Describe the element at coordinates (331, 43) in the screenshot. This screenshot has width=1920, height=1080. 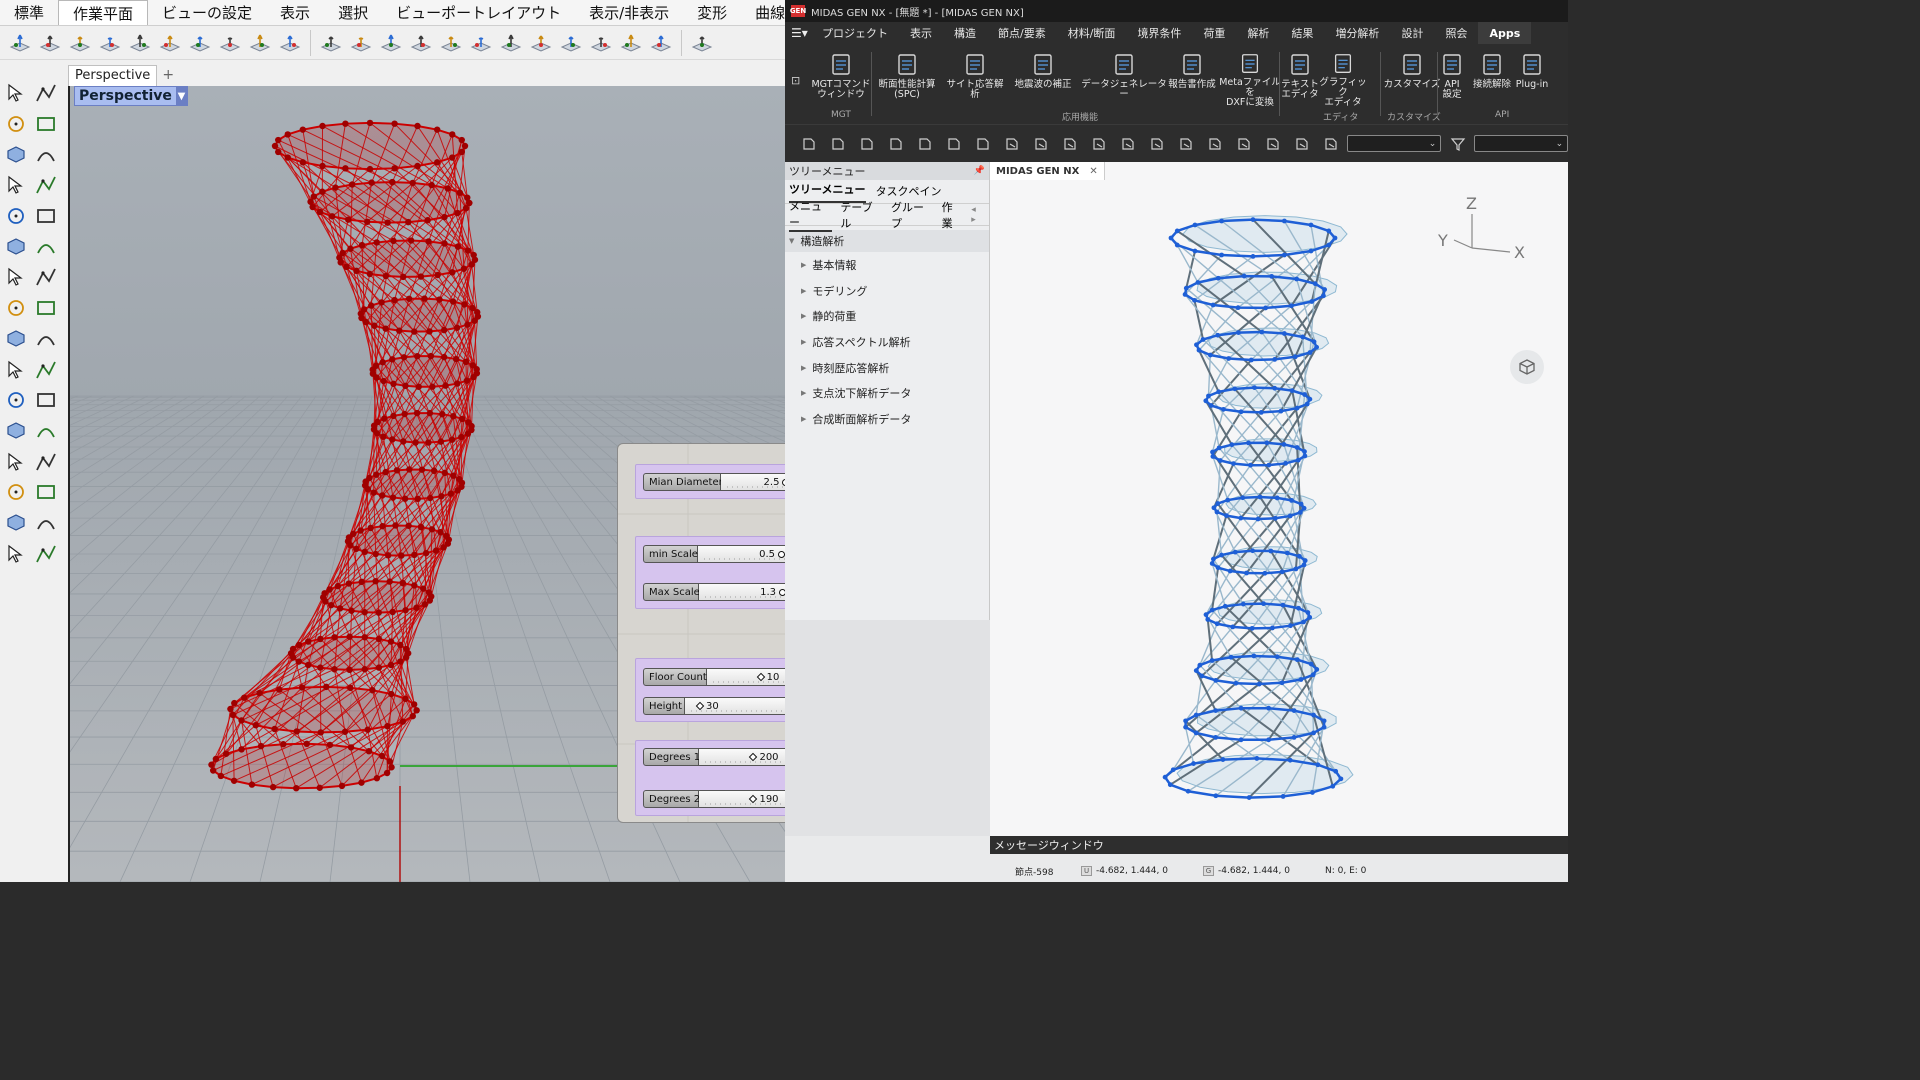
I see `undo-cplane-icon` at that location.